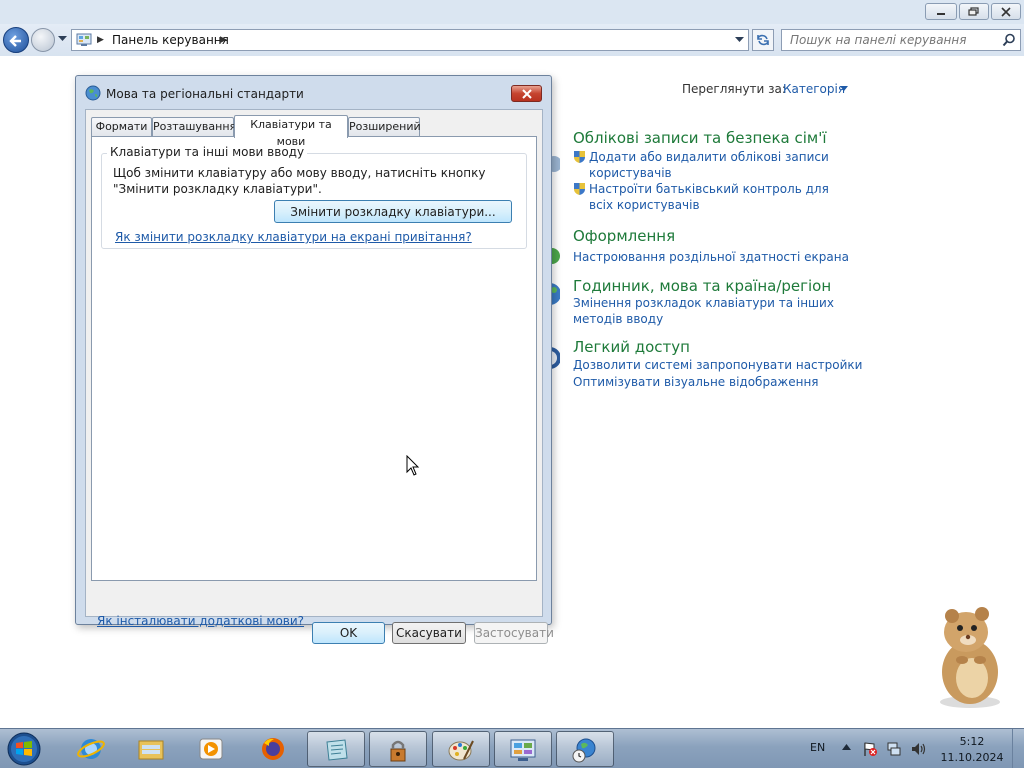 The height and width of the screenshot is (768, 1024). Describe the element at coordinates (170, 40) in the screenshot. I see `breadcrumb-control-panel: Панель керування` at that location.